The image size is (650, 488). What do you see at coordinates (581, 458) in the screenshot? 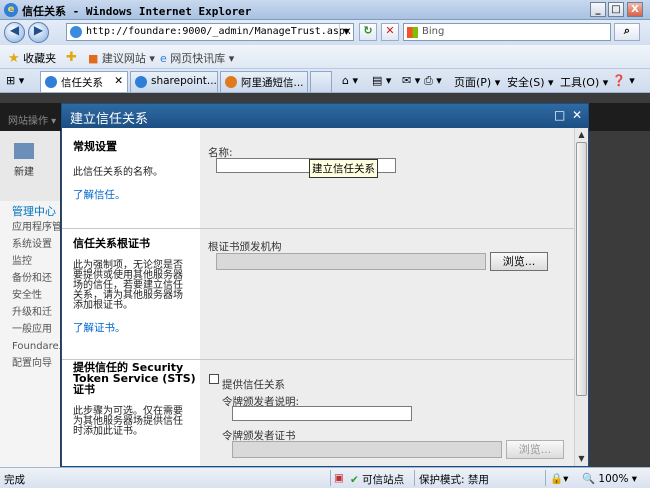
I see `scroll-down-icon: ▼` at bounding box center [581, 458].